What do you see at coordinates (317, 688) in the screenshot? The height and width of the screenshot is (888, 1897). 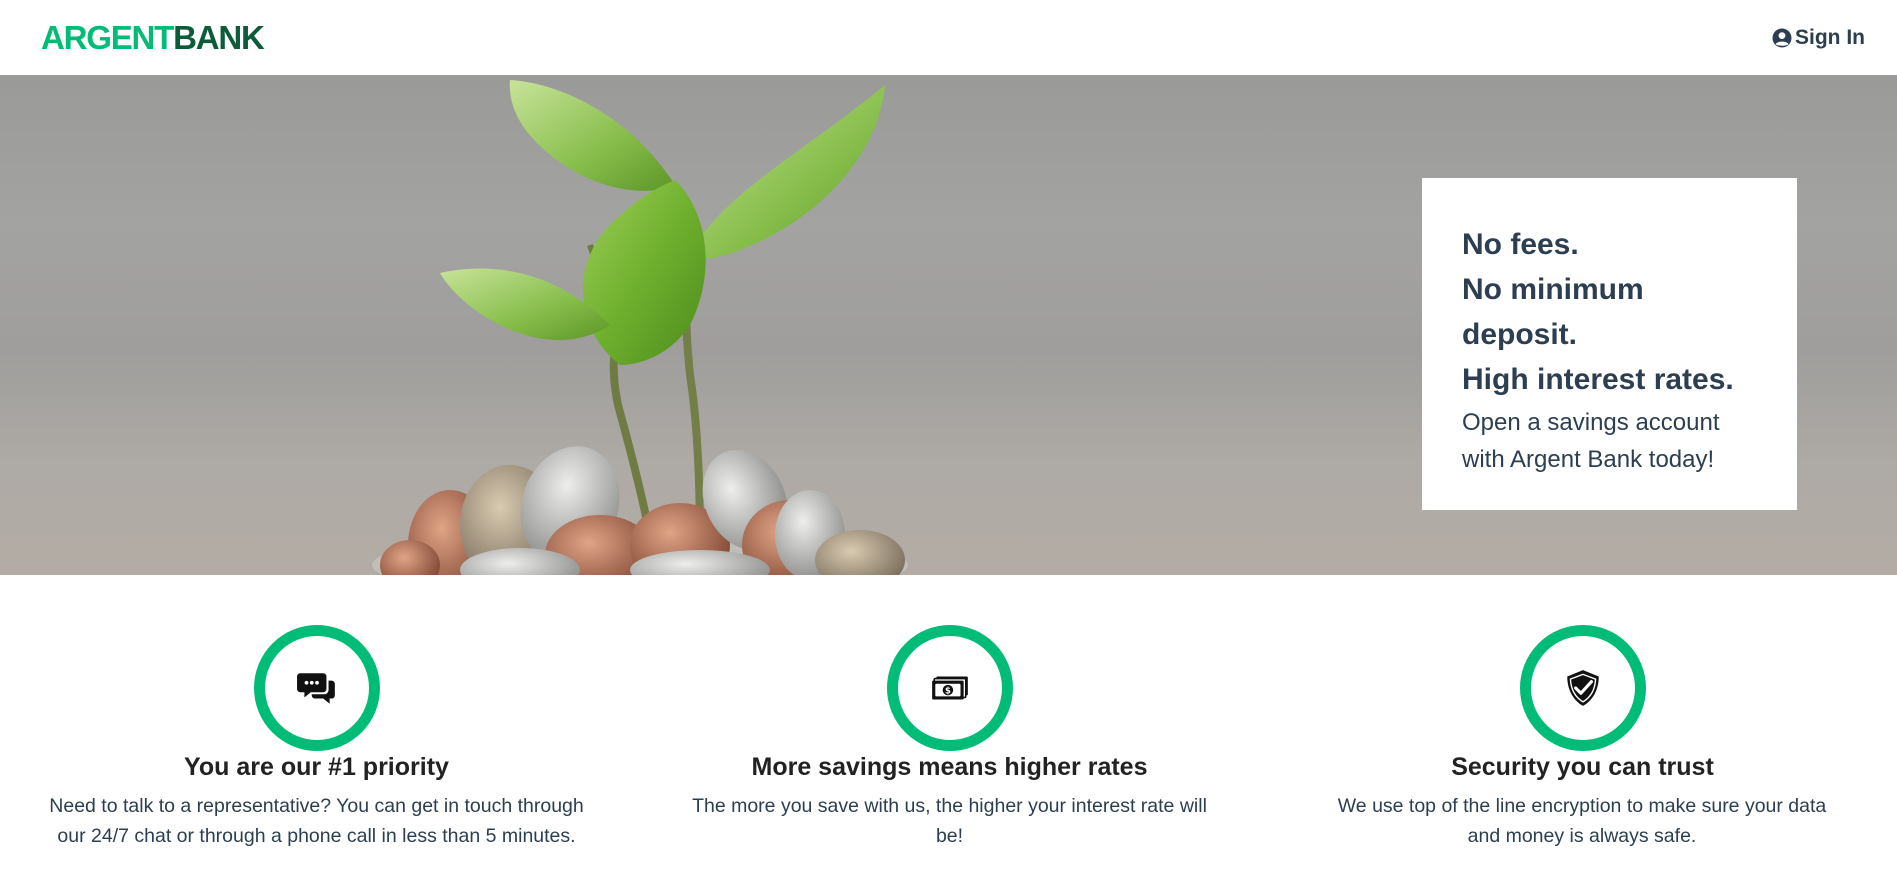 I see `chat-icon` at bounding box center [317, 688].